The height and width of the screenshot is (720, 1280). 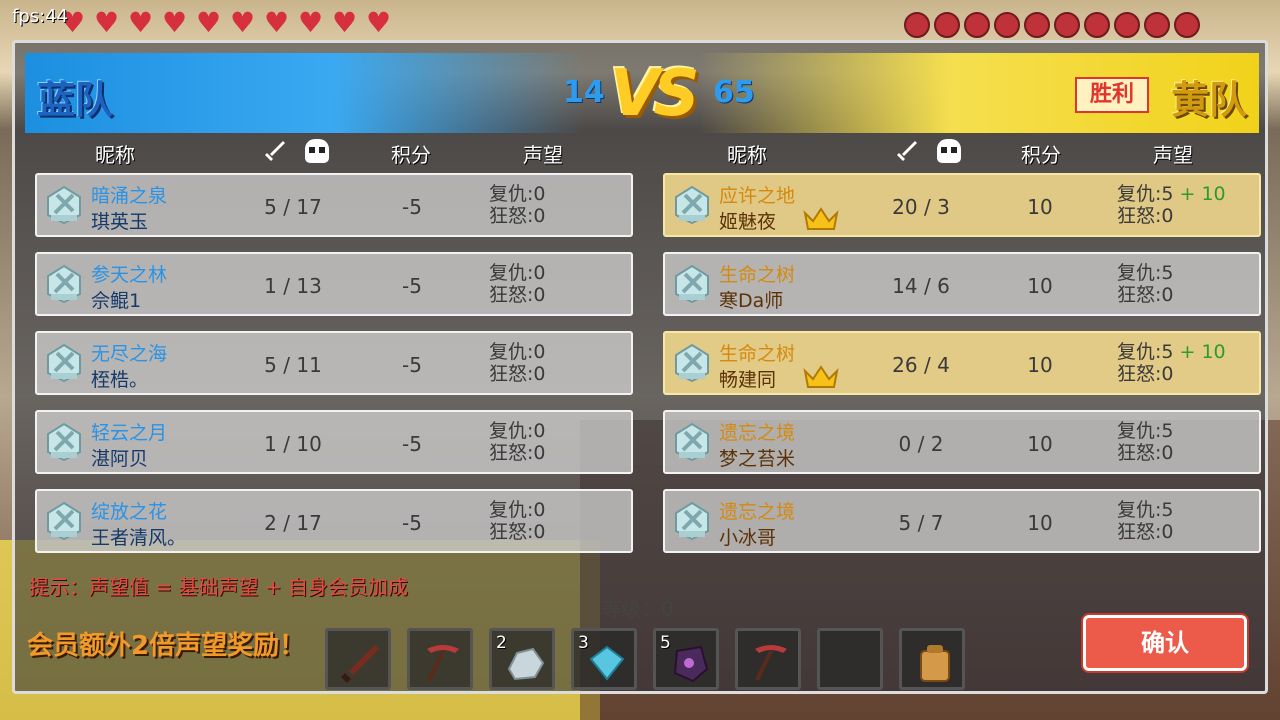 What do you see at coordinates (1041, 155) in the screenshot?
I see `col-points-yellow: 积分` at bounding box center [1041, 155].